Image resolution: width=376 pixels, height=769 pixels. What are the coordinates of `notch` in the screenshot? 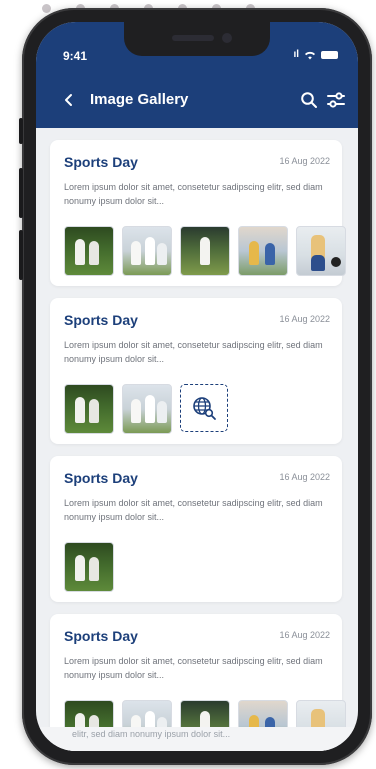 It's located at (197, 39).